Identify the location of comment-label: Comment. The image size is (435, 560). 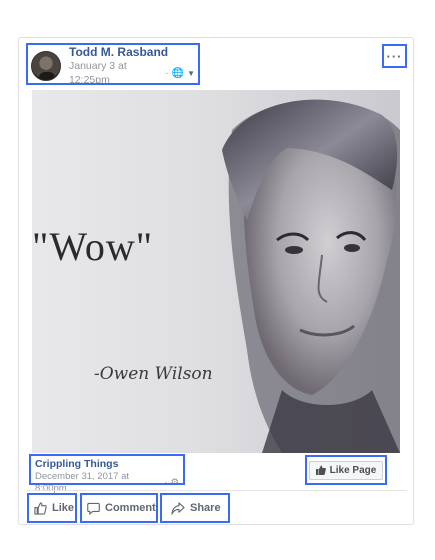
(130, 508).